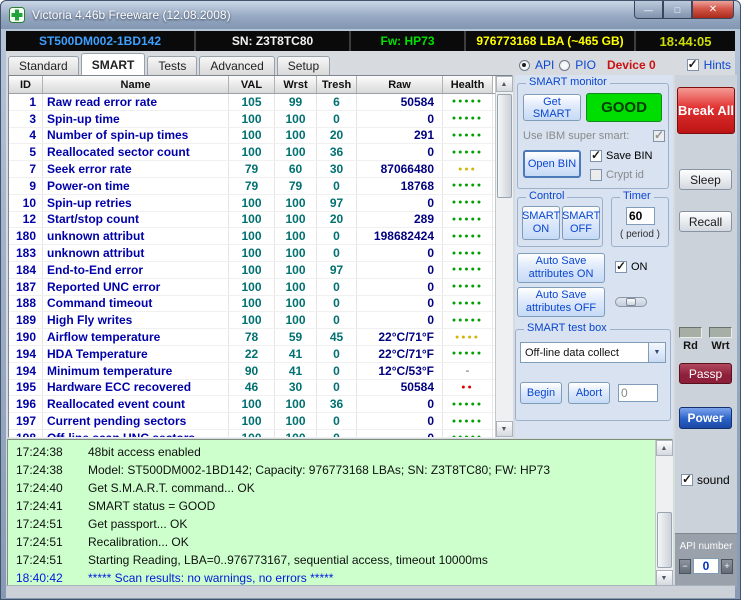 This screenshot has height=600, width=741. Describe the element at coordinates (596, 175) in the screenshot. I see `crypt-id-checkbox` at that location.